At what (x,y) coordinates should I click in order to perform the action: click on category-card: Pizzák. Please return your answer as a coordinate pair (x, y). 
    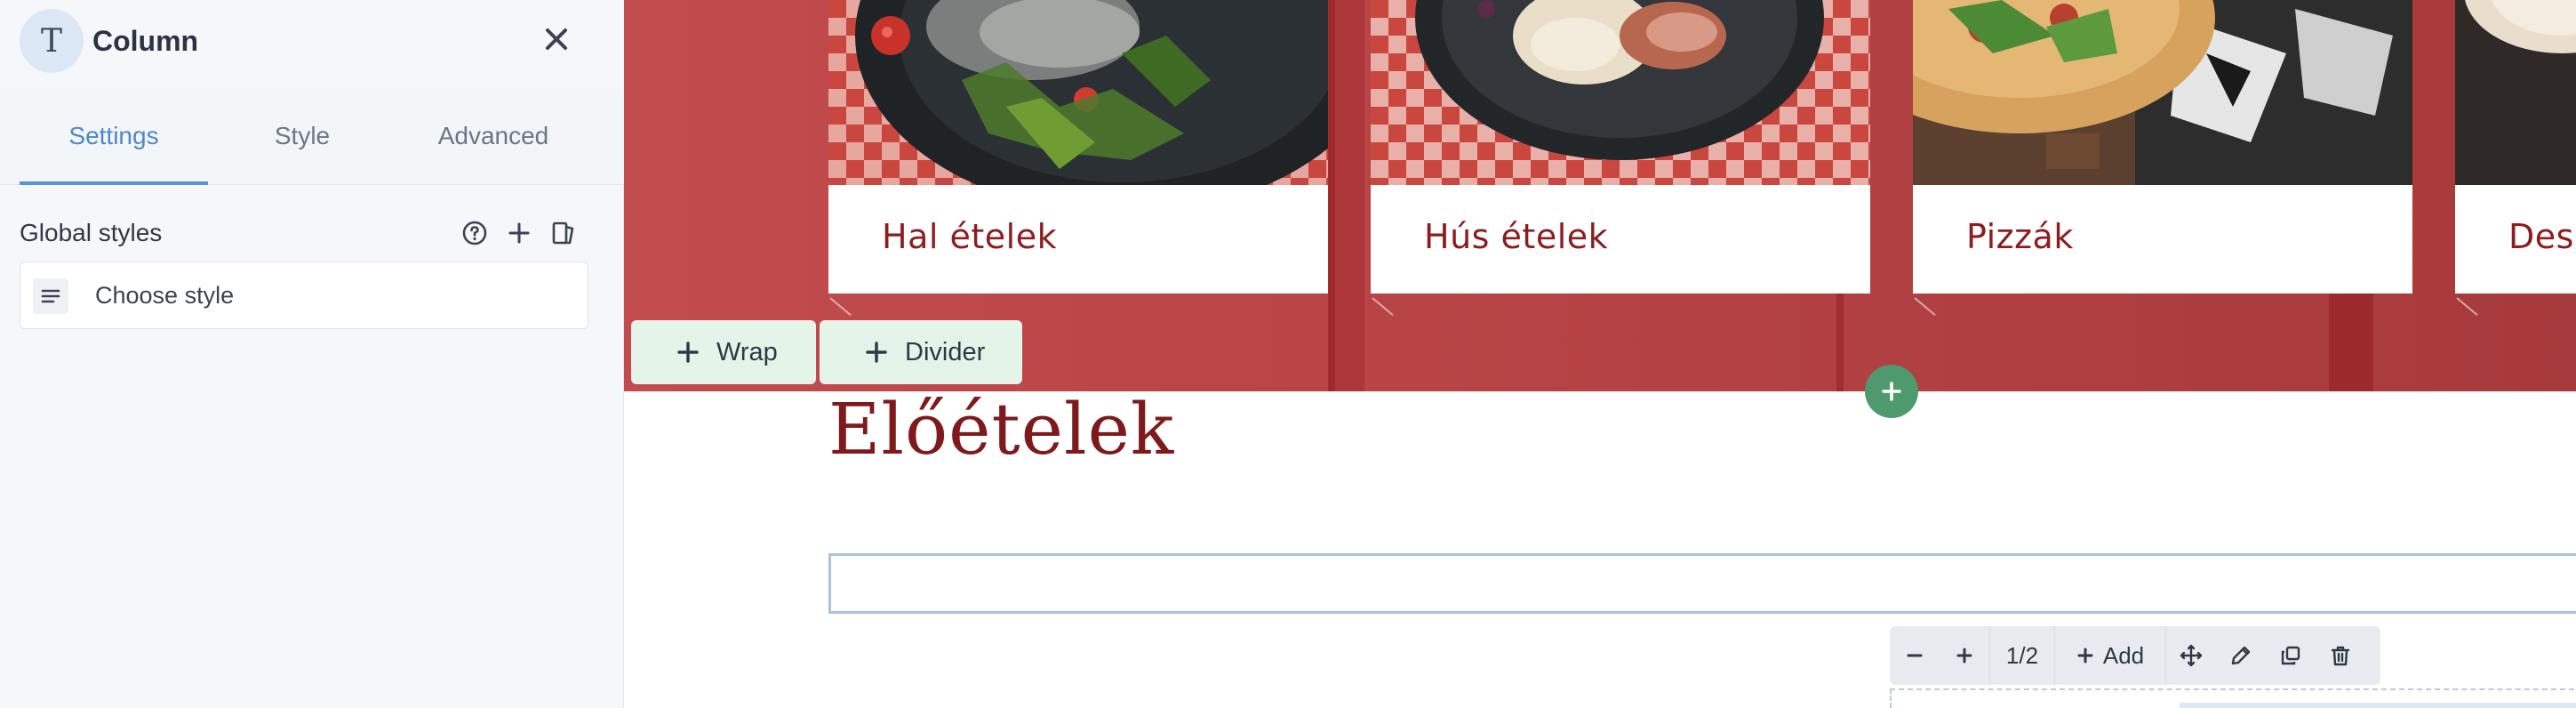
    Looking at the image, I should click on (2162, 147).